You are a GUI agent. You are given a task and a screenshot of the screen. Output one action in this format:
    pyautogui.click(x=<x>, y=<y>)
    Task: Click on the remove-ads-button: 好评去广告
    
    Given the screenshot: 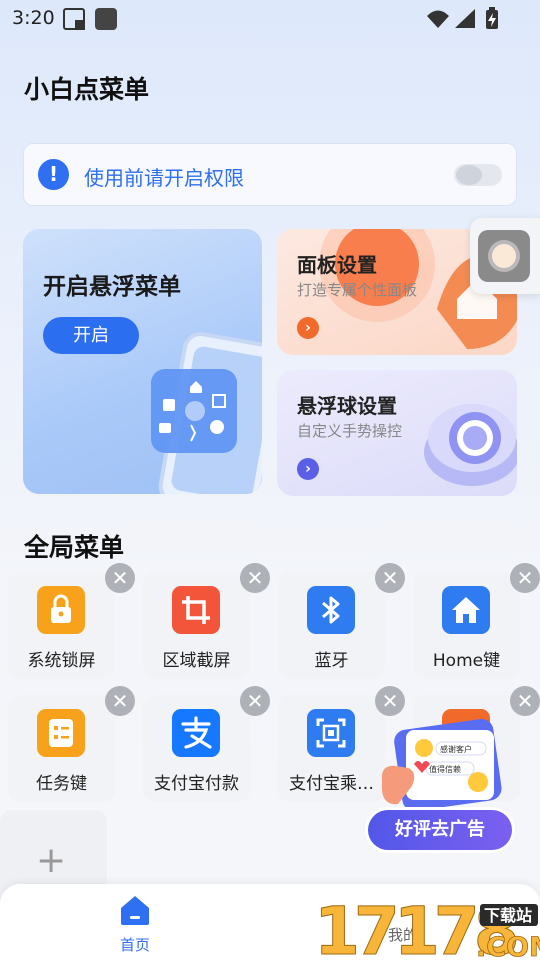 What is the action you would take?
    pyautogui.click(x=440, y=830)
    